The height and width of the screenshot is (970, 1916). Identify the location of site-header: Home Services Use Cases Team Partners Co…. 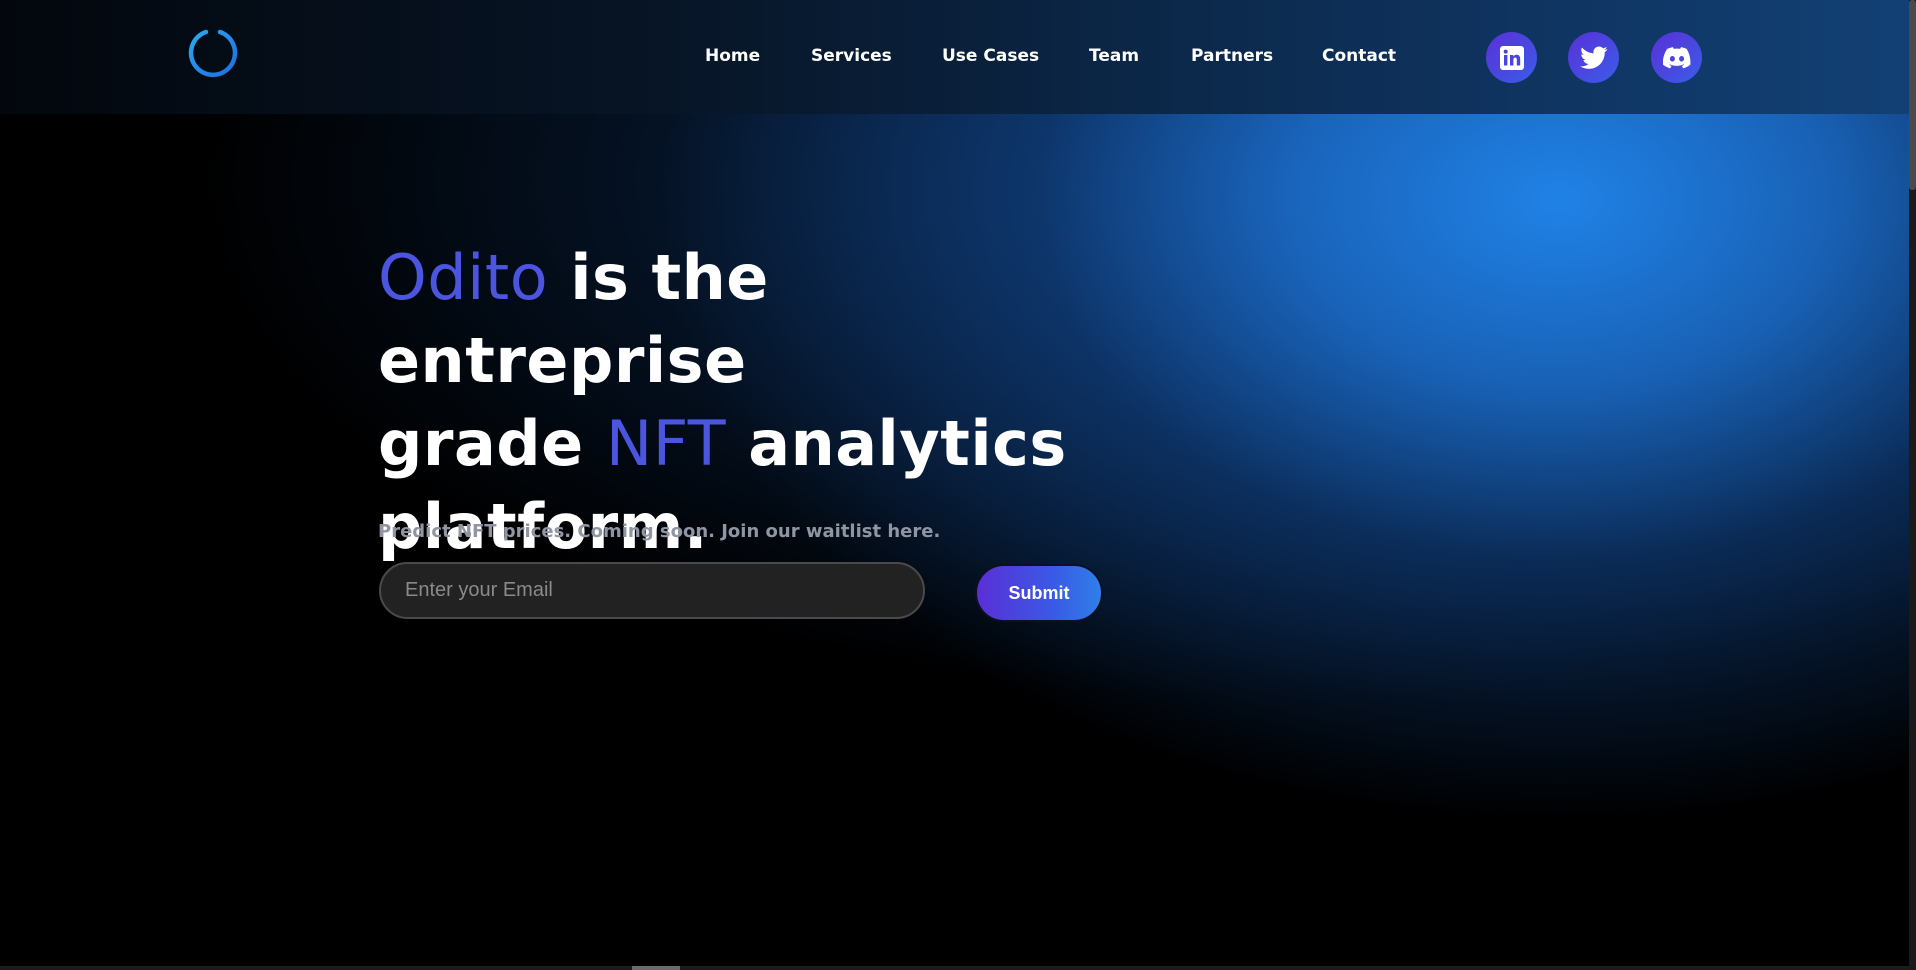
(954, 57).